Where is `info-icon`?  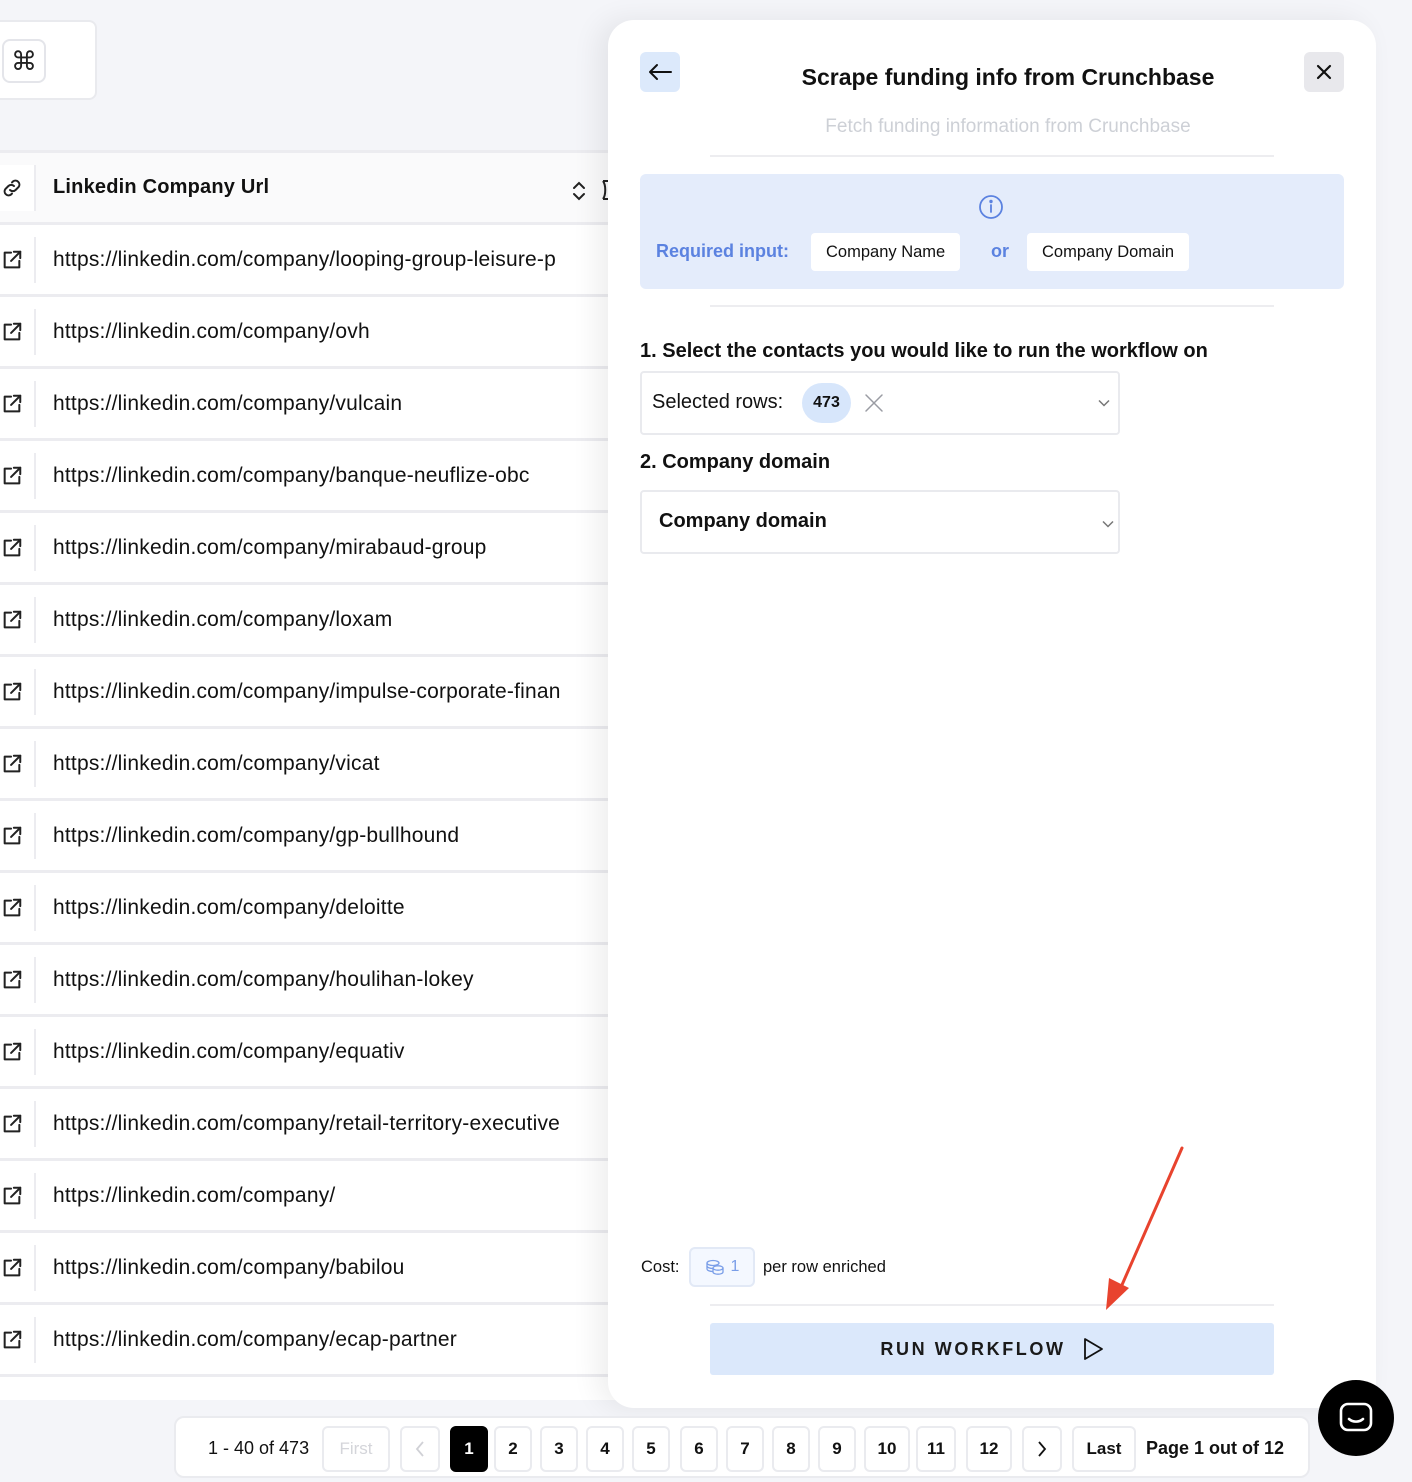 info-icon is located at coordinates (991, 207).